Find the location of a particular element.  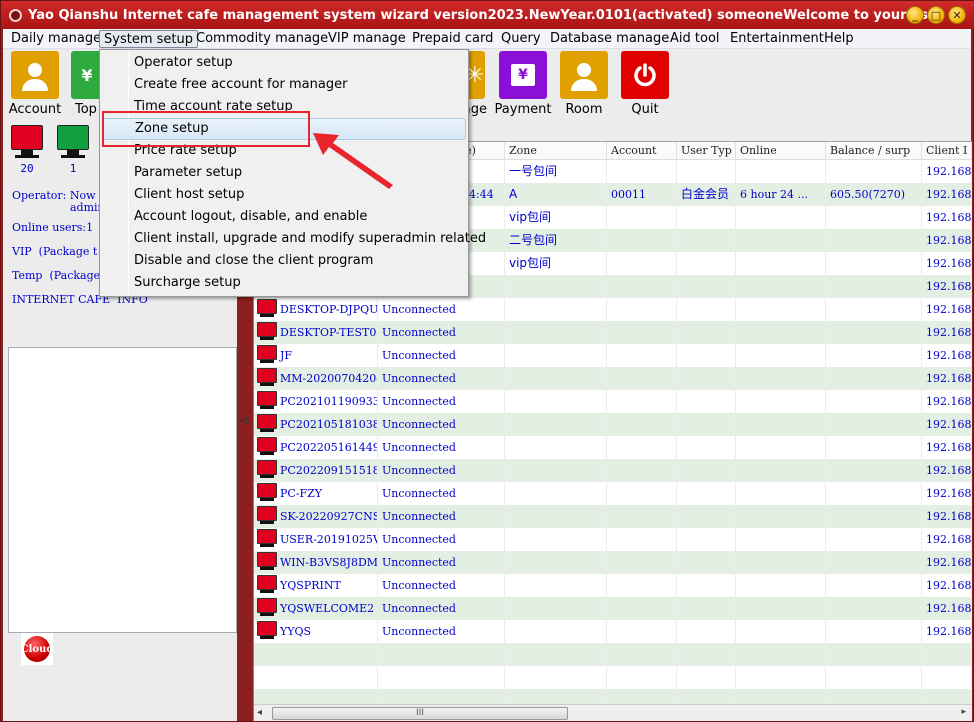

table-row: USER-20191025VUUnconnected 192.168 is located at coordinates (613, 539).